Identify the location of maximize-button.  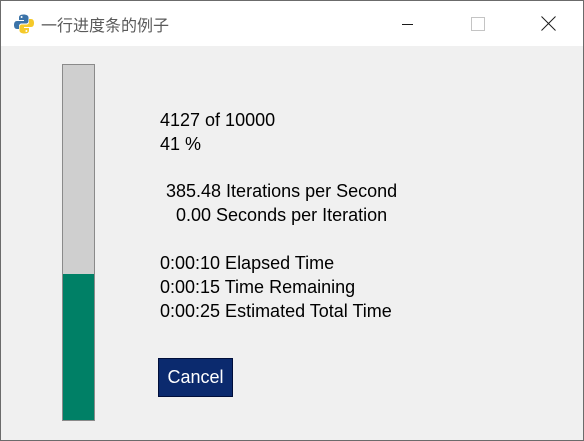
(478, 23).